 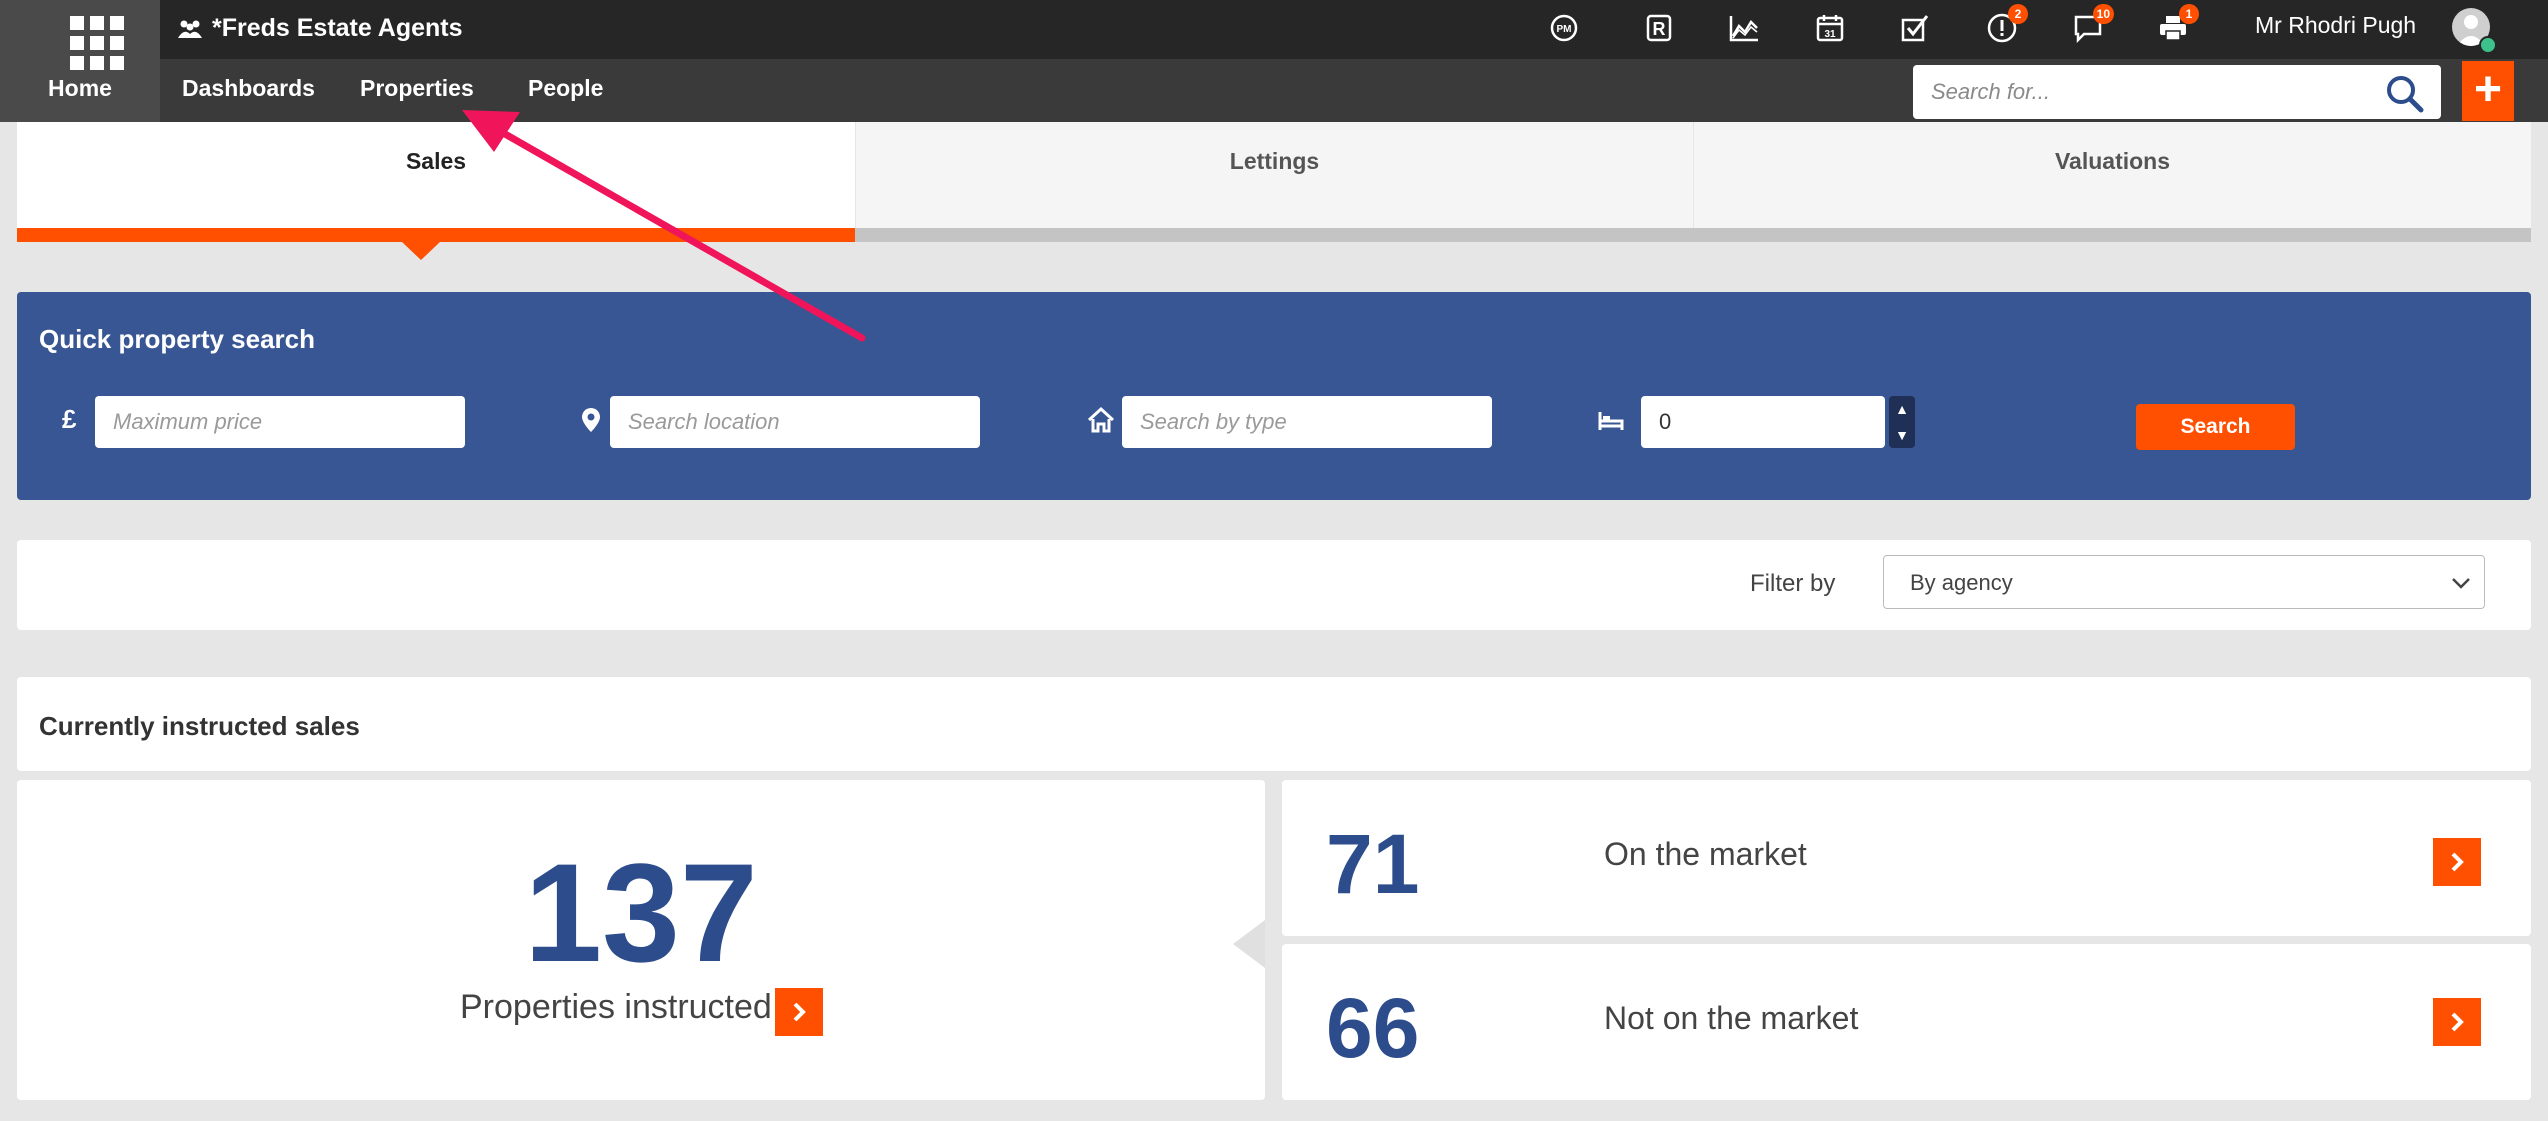 What do you see at coordinates (2004, 27) in the screenshot?
I see `alerts-icon: 2` at bounding box center [2004, 27].